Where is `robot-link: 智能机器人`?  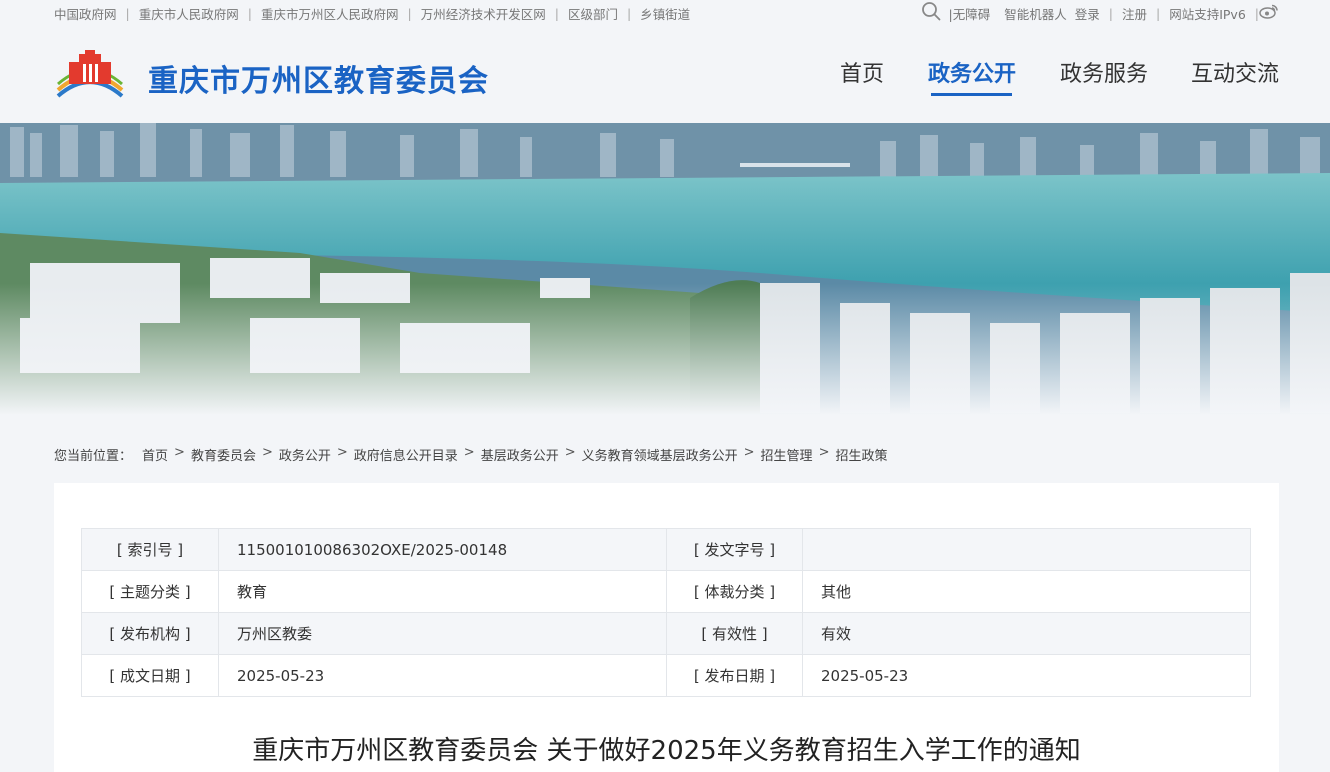
robot-link: 智能机器人 is located at coordinates (1035, 13).